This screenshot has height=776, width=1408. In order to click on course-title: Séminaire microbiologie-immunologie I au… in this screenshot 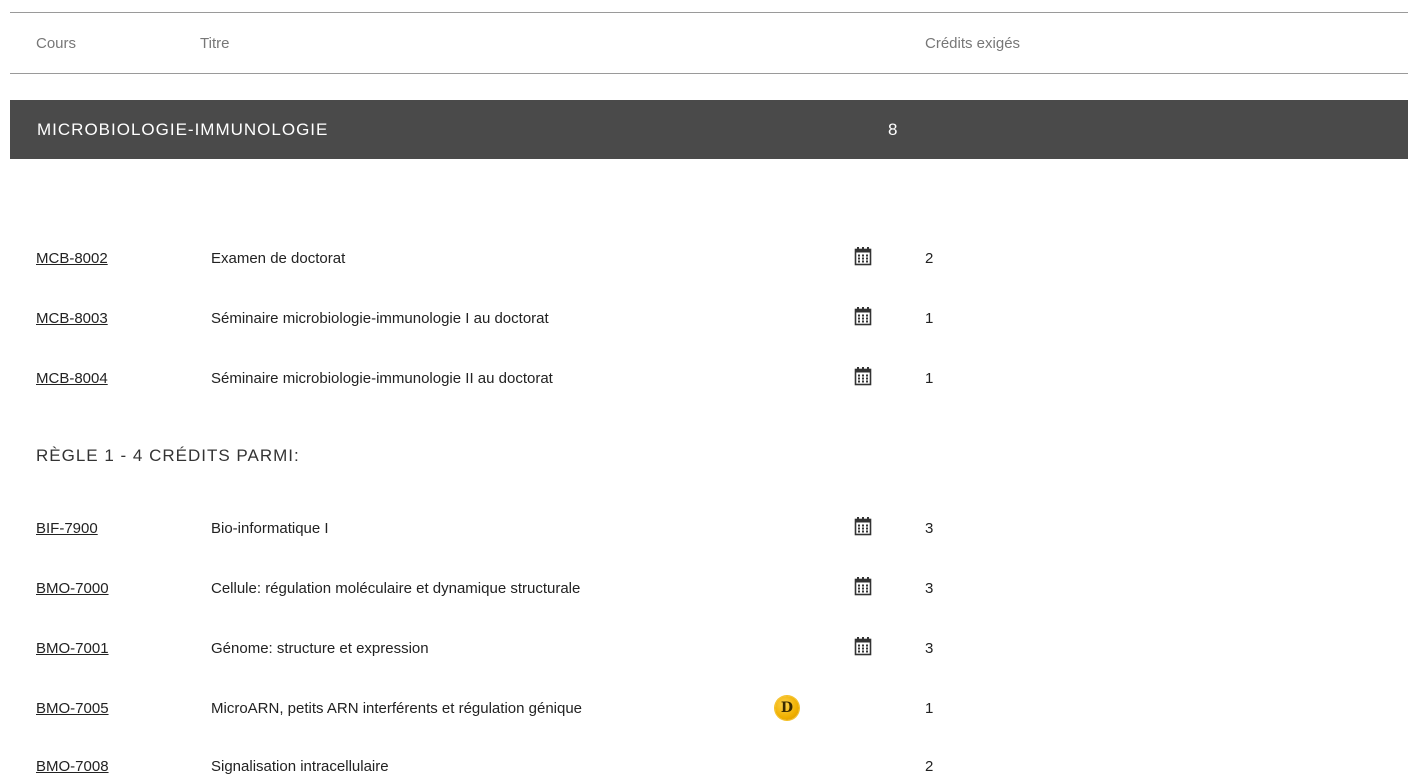, I will do `click(380, 318)`.